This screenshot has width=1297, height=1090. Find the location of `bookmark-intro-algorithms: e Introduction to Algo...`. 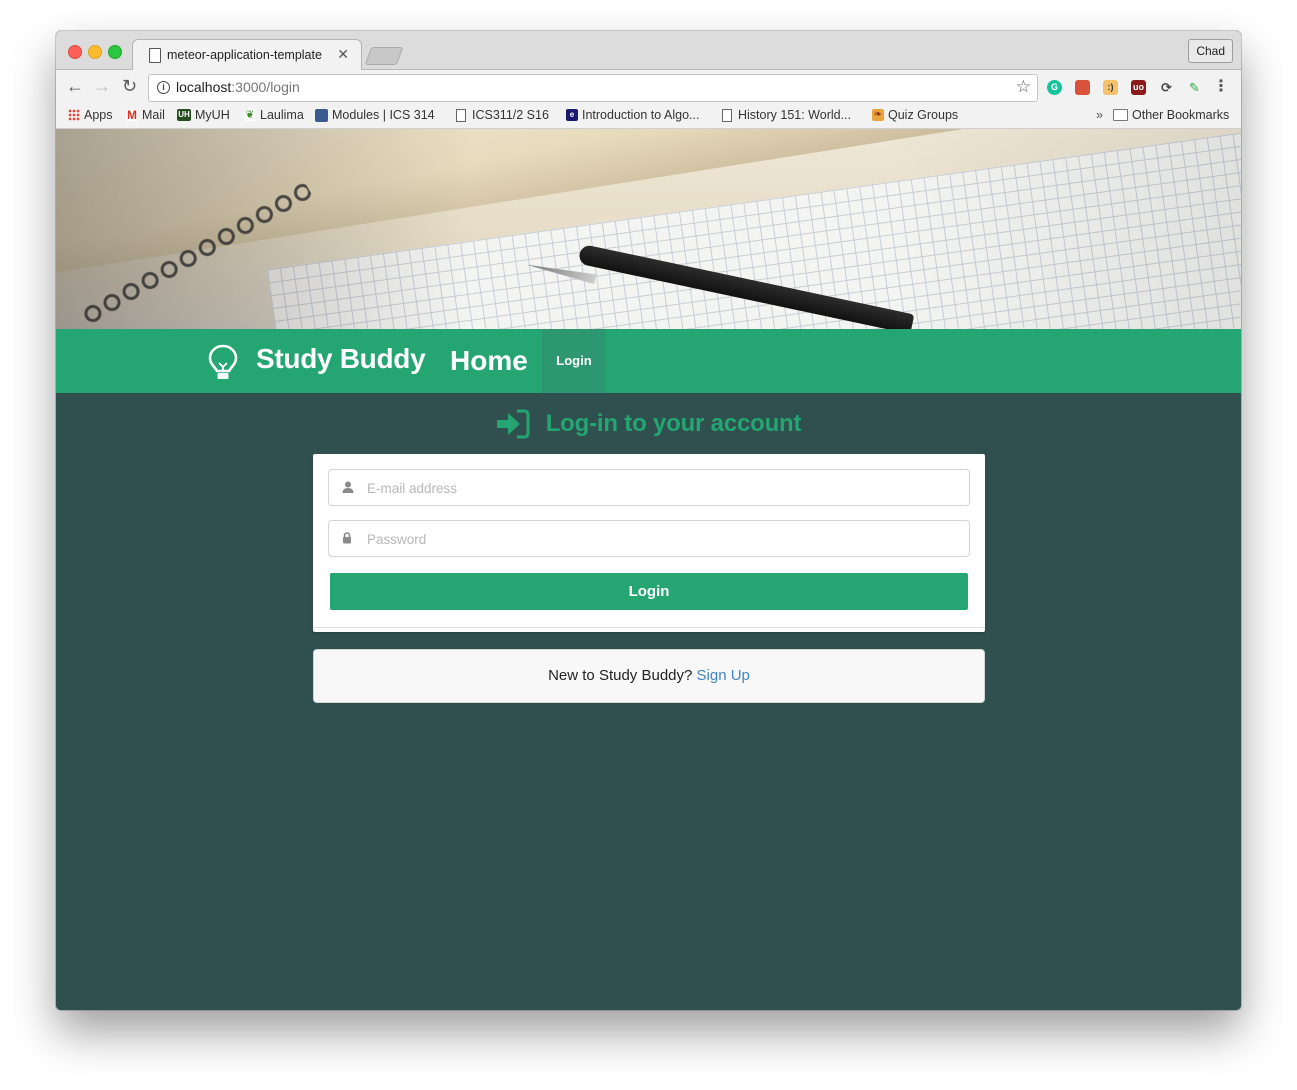

bookmark-intro-algorithms: e Introduction to Algo... is located at coordinates (632, 115).